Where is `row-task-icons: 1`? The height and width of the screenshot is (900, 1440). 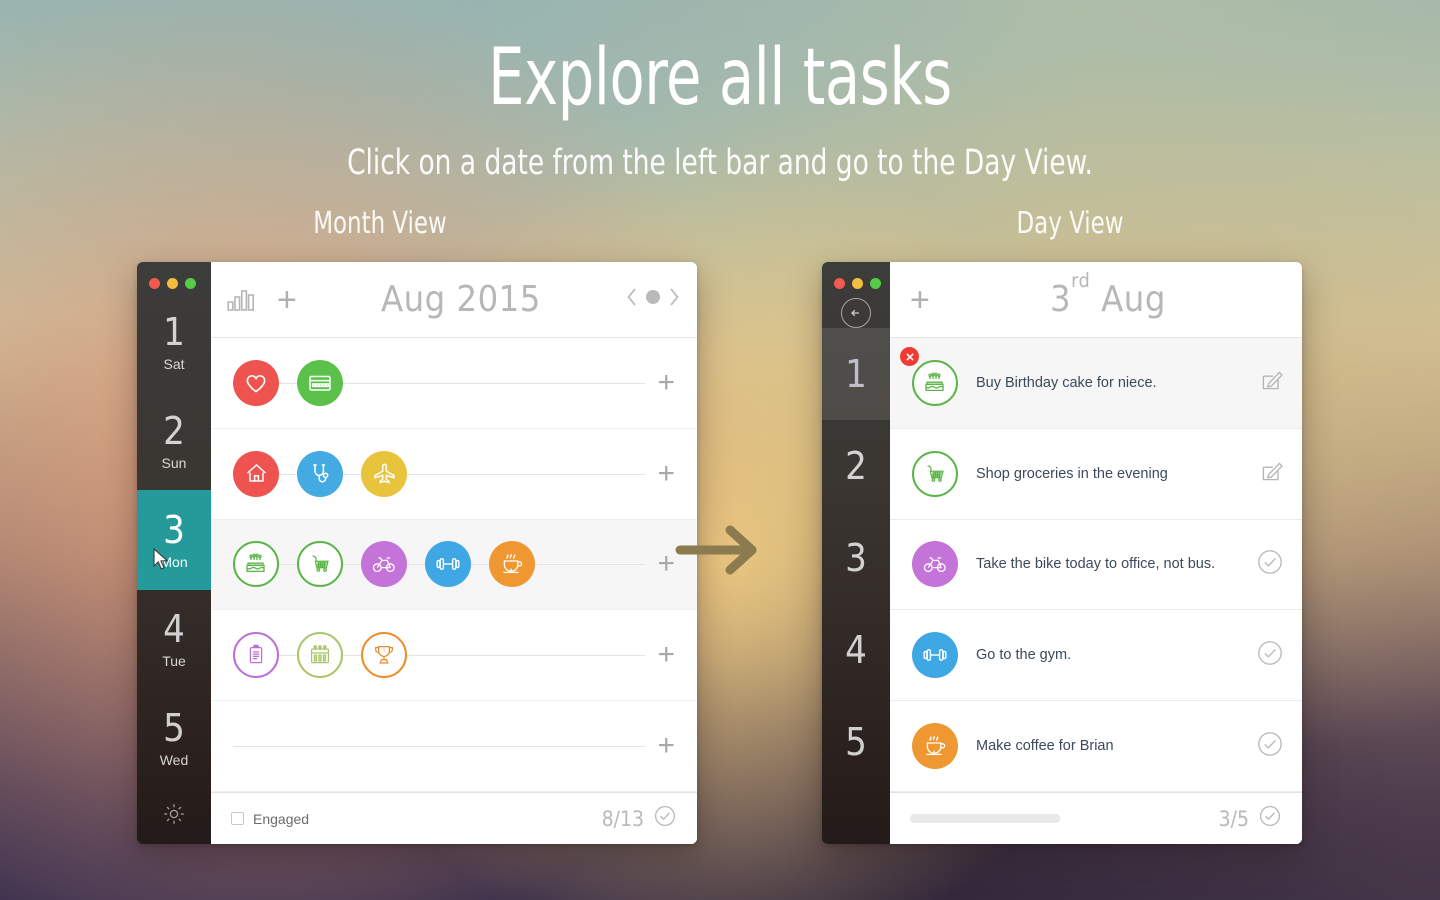 row-task-icons: 1 is located at coordinates (320, 655).